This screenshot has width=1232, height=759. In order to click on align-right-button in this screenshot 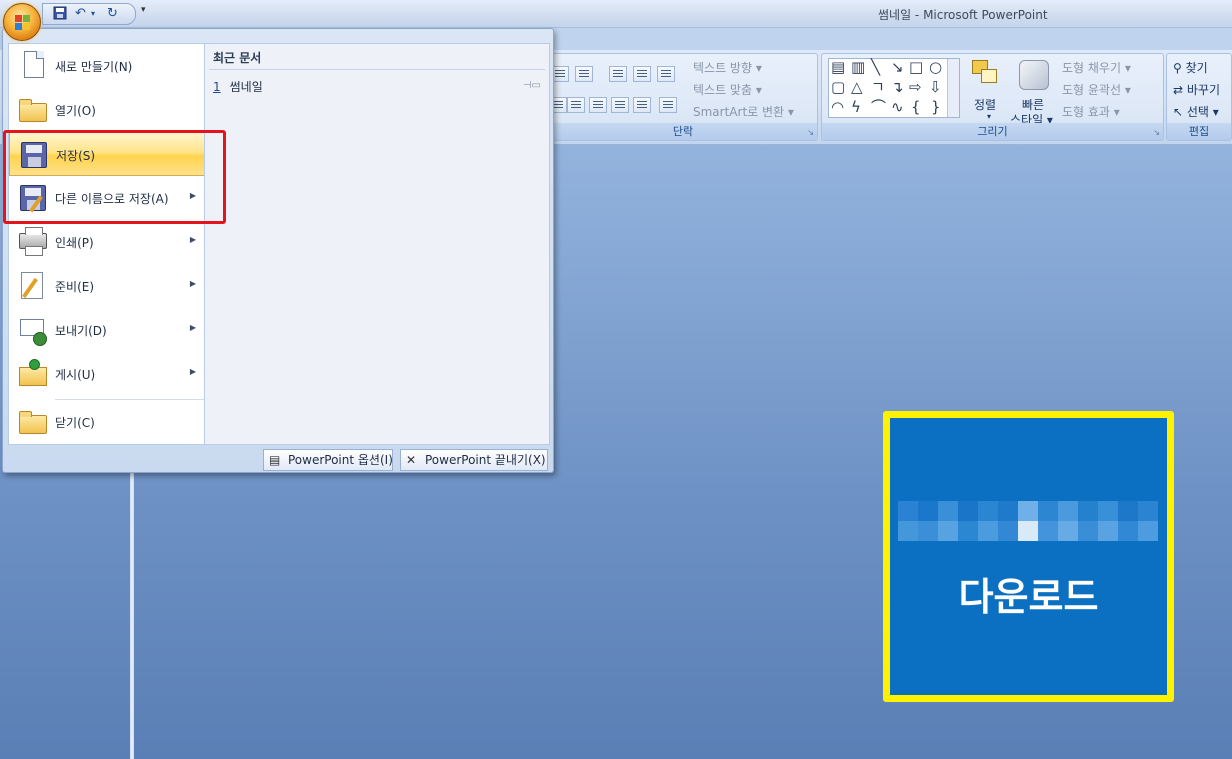, I will do `click(598, 105)`.